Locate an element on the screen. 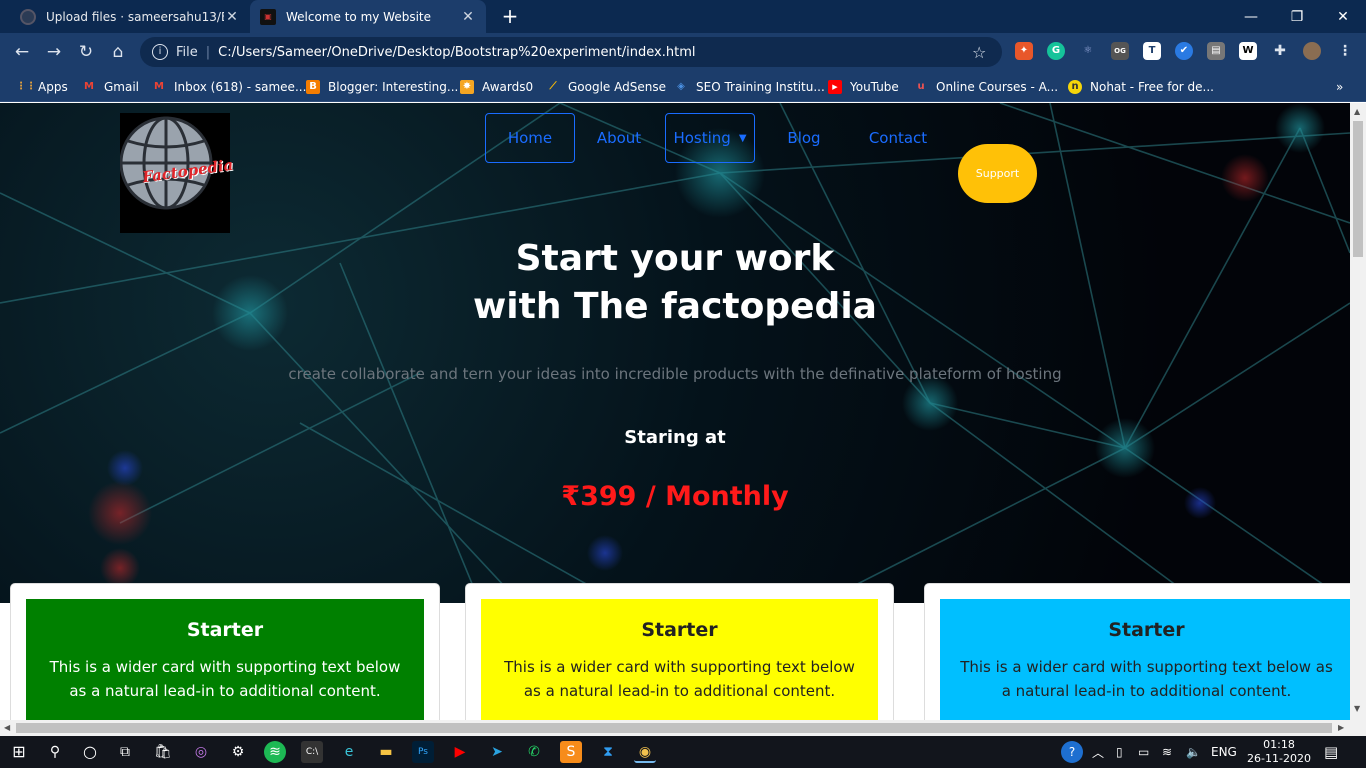 Image resolution: width=1366 pixels, height=768 pixels. nav-home: Home is located at coordinates (530, 138).